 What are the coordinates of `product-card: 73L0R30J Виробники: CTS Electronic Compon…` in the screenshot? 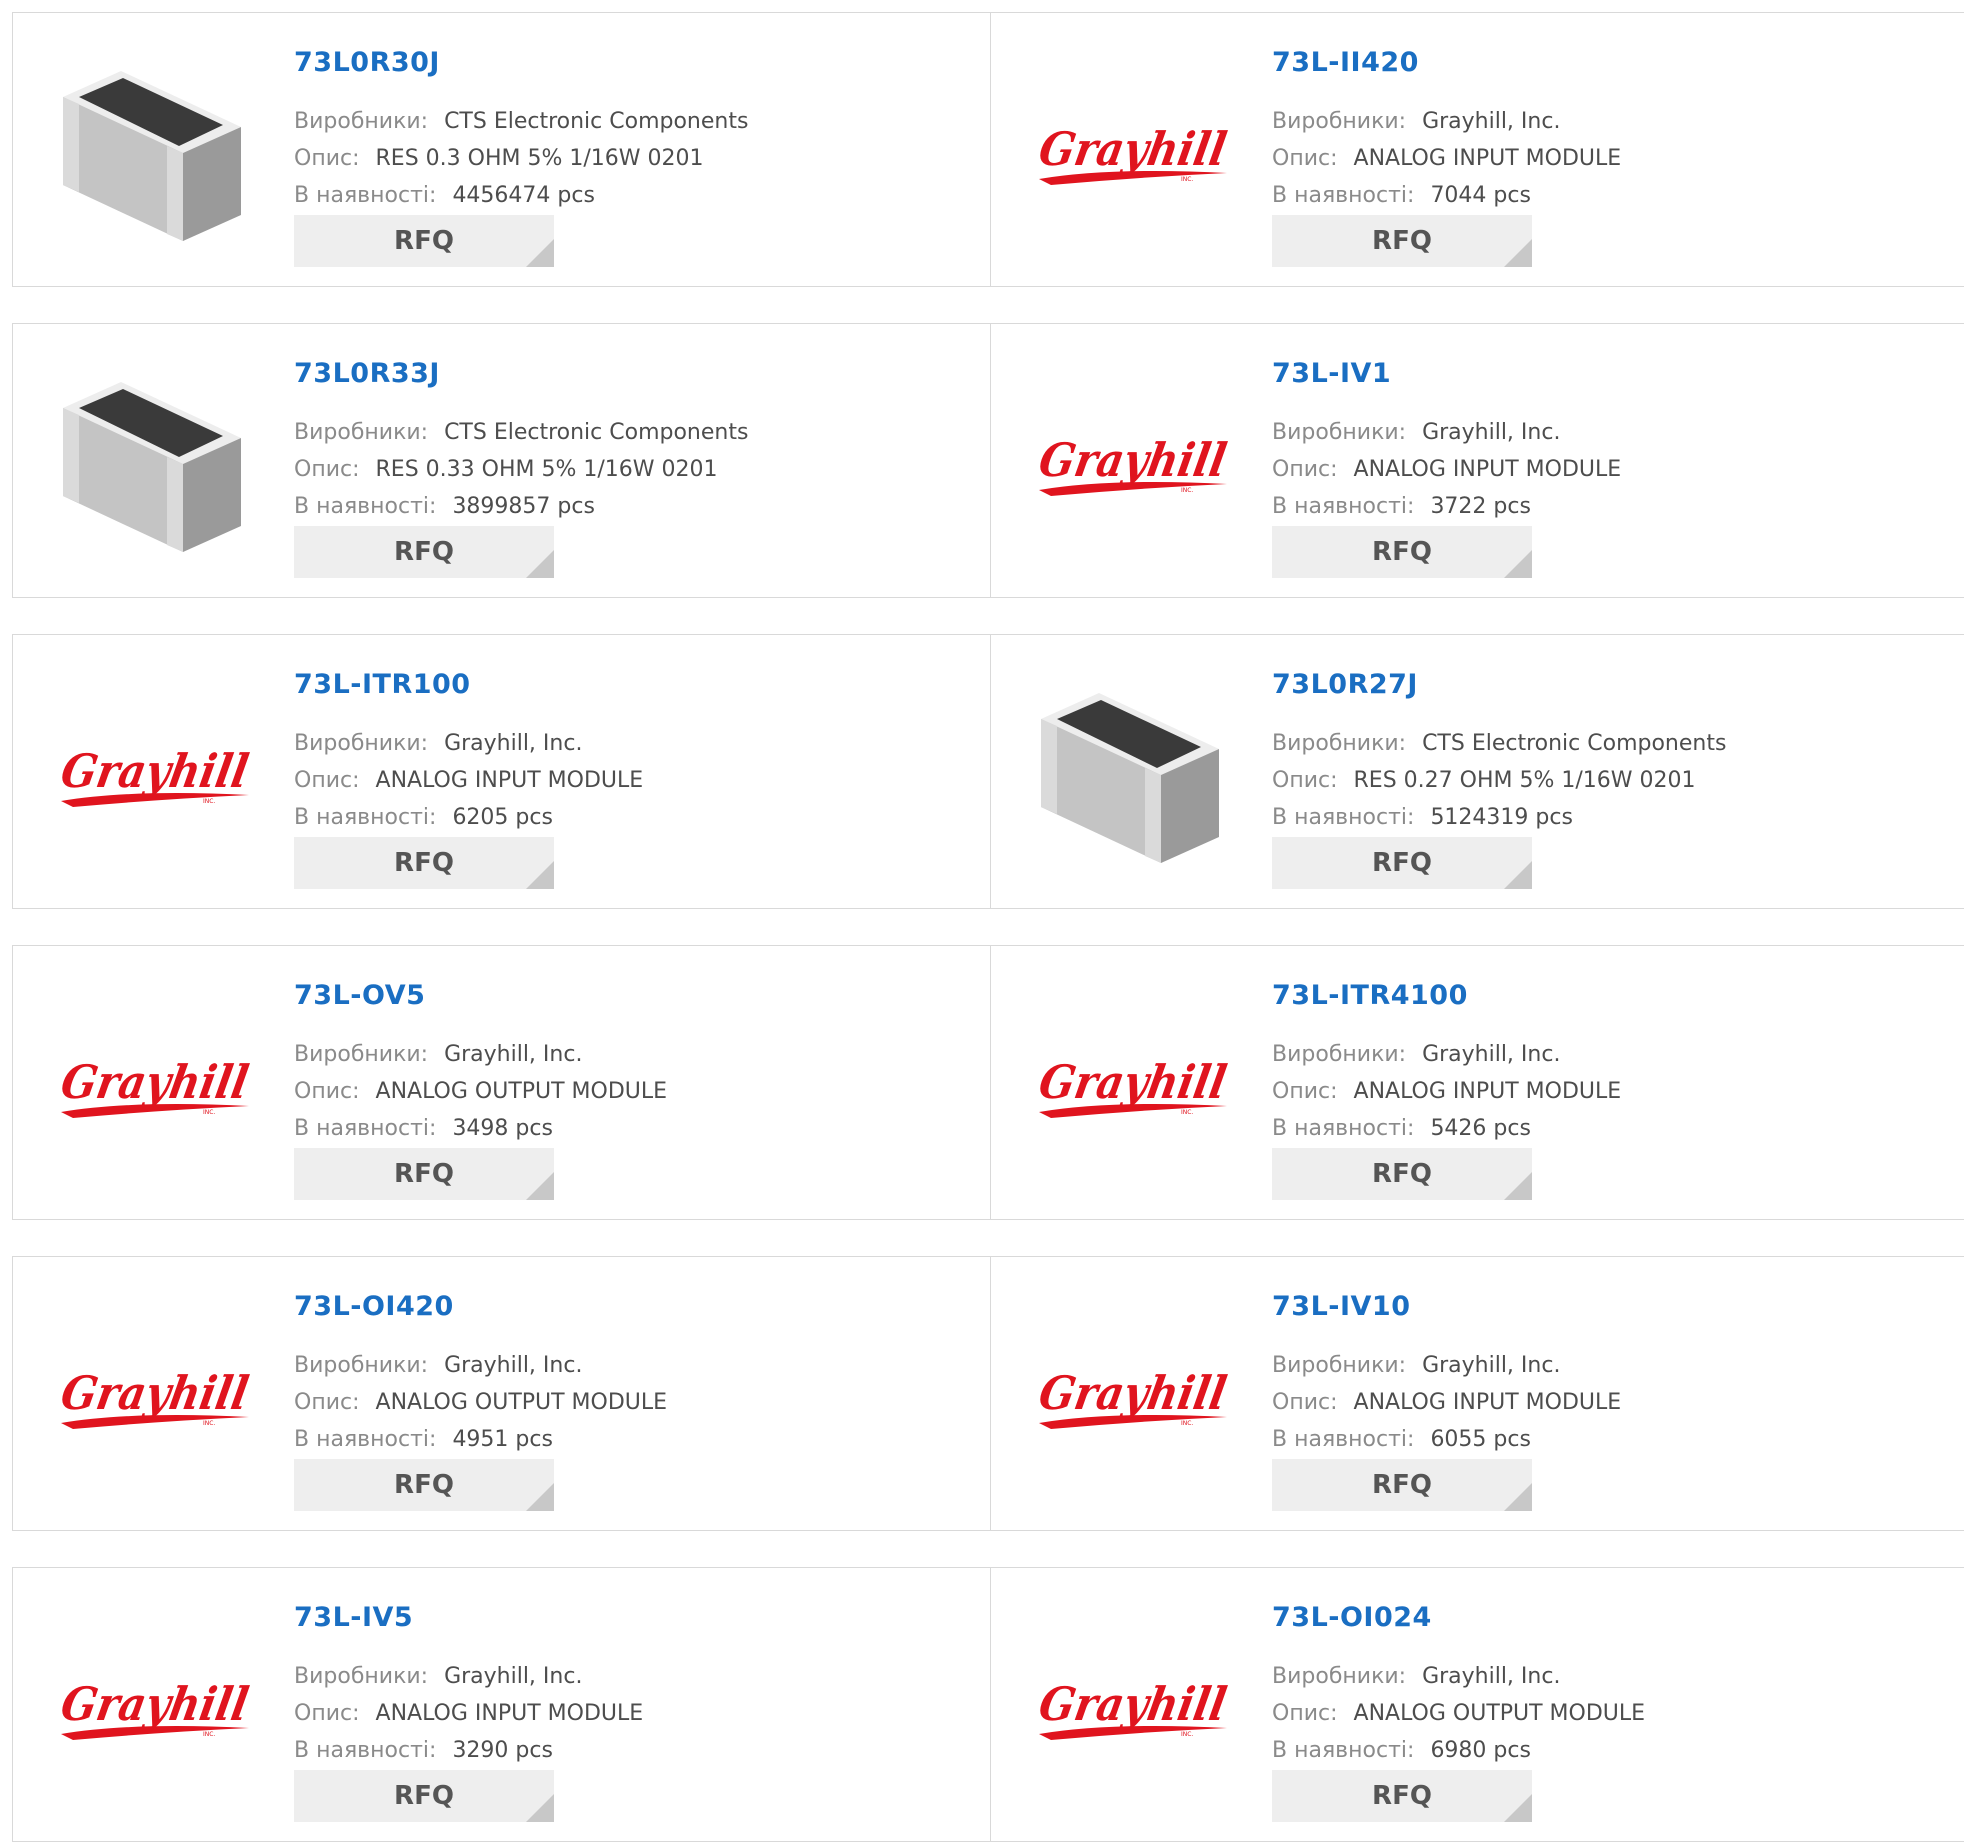 It's located at (502, 149).